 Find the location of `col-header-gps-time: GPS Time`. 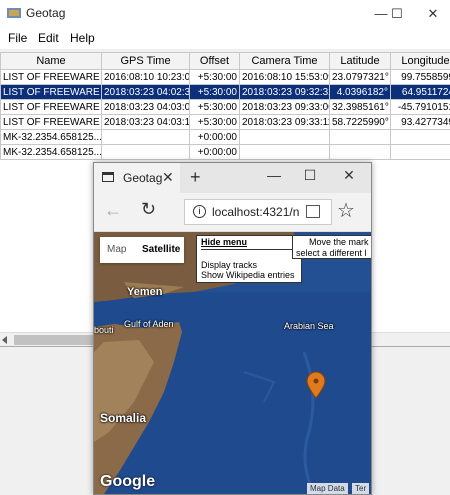

col-header-gps-time: GPS Time is located at coordinates (146, 61).